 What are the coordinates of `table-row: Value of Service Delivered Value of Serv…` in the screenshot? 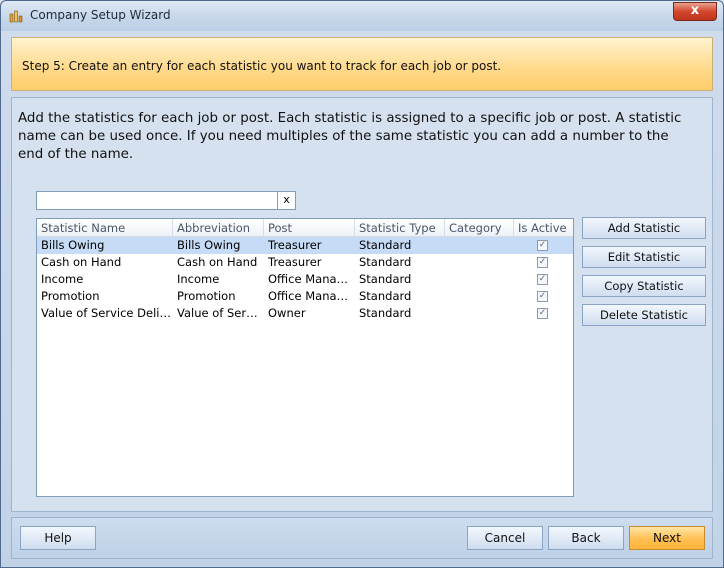 It's located at (305, 313).